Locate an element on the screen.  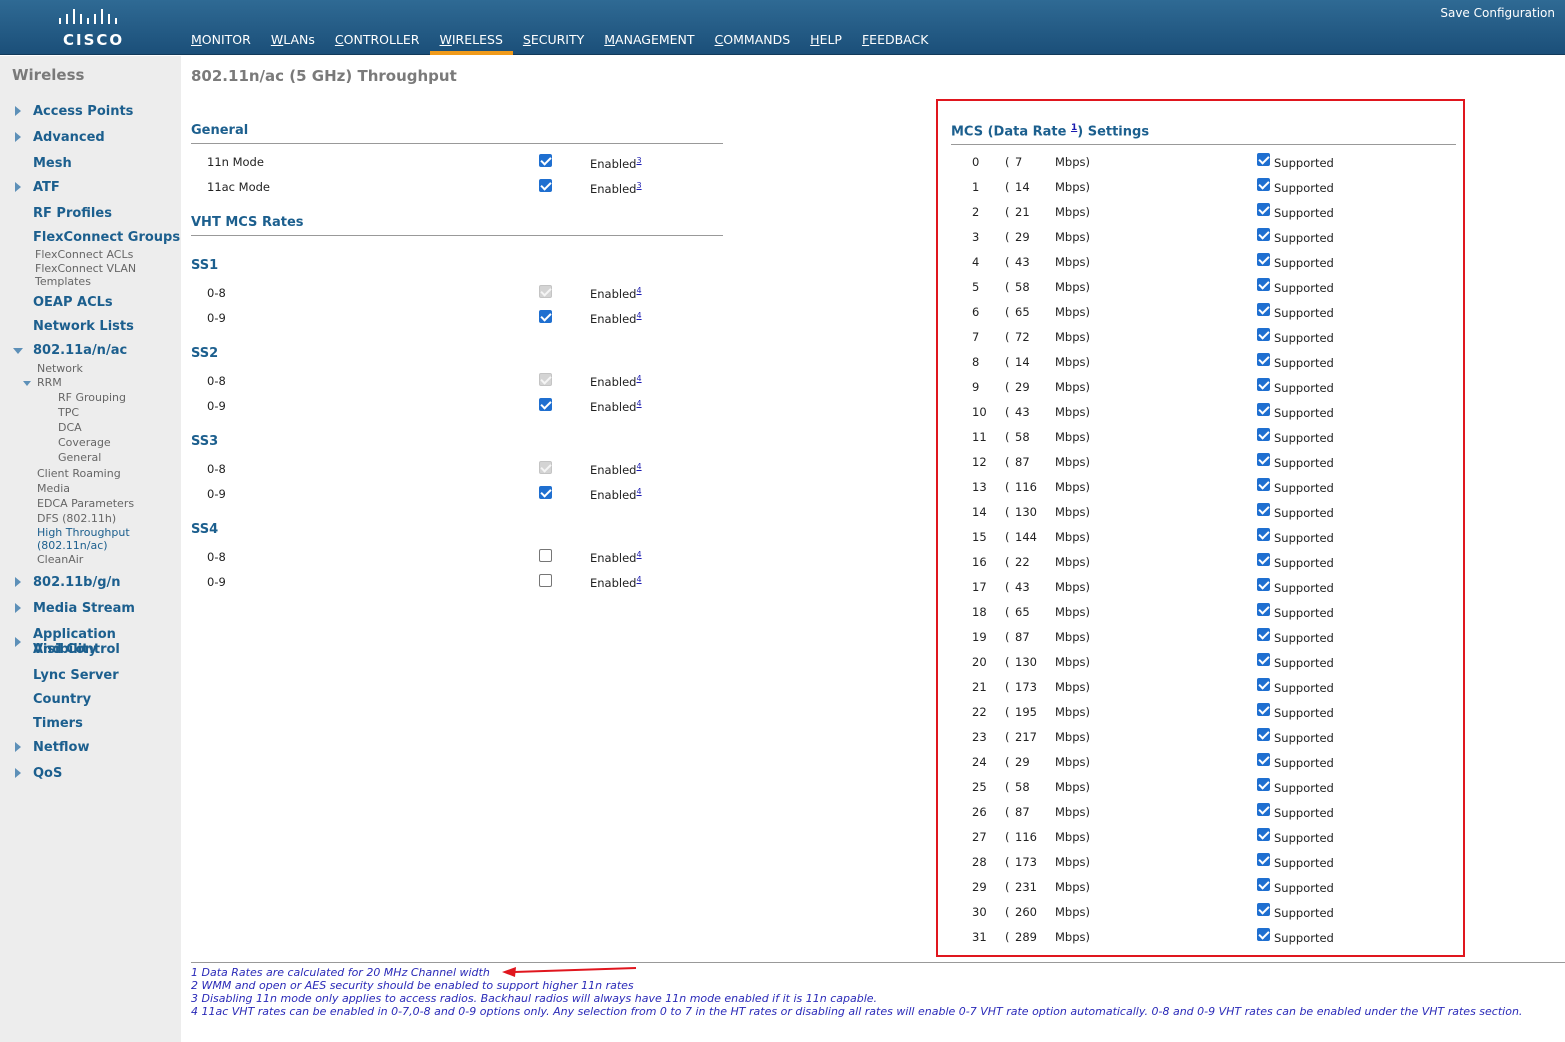
nav-wireless: WIRELESS is located at coordinates (471, 43).